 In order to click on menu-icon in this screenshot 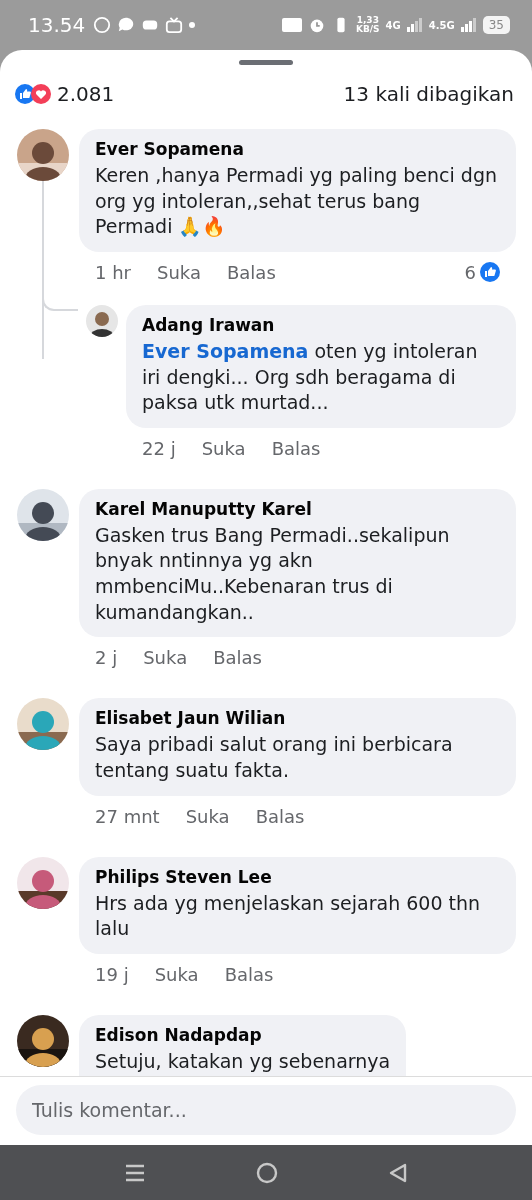, I will do `click(135, 1172)`.